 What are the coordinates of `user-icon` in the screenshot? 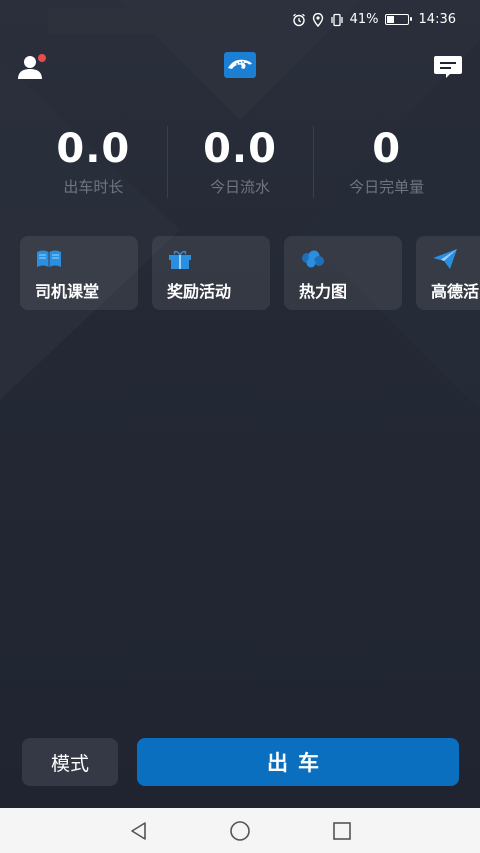 It's located at (30, 67).